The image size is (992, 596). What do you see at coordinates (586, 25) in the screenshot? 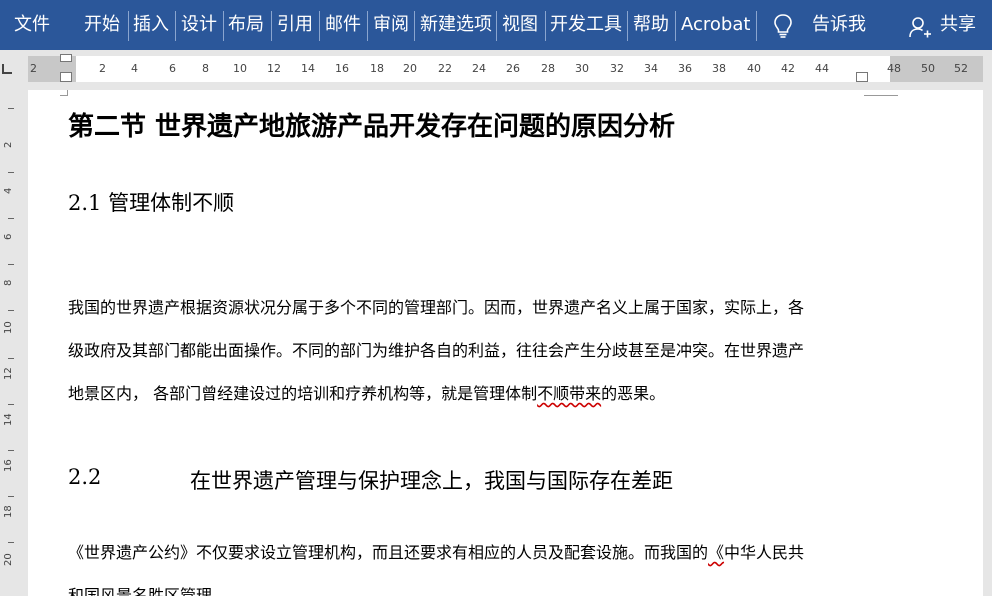
I see `tab-developer: 开发工具` at bounding box center [586, 25].